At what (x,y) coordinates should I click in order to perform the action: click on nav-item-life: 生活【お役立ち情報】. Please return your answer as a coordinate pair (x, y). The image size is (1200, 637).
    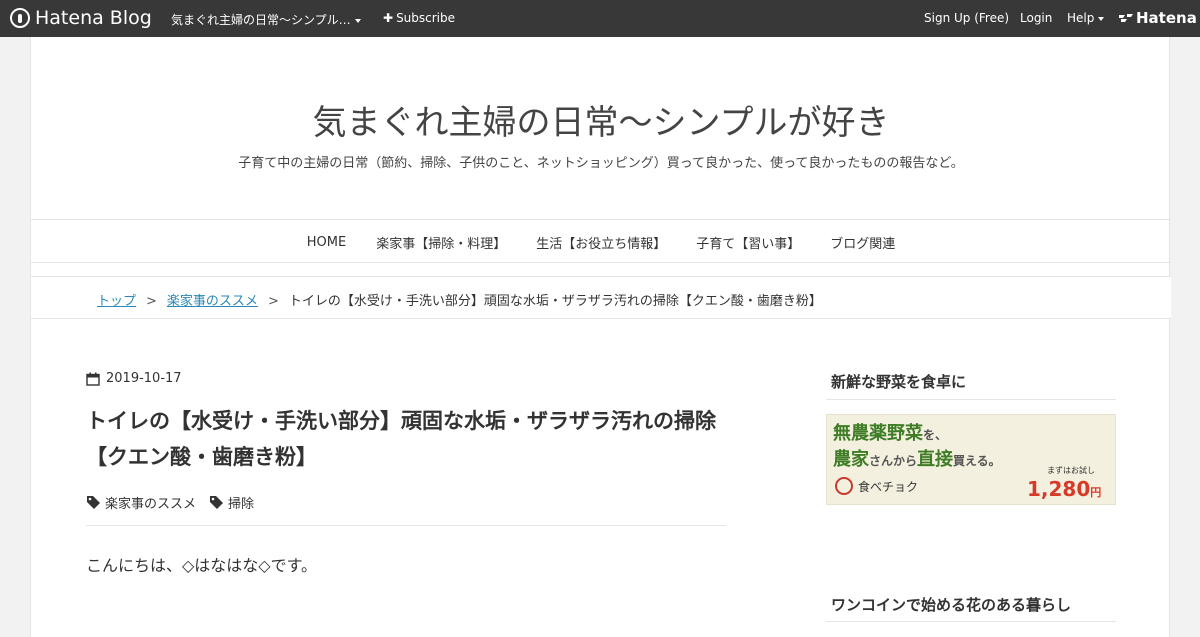
    Looking at the image, I should click on (601, 241).